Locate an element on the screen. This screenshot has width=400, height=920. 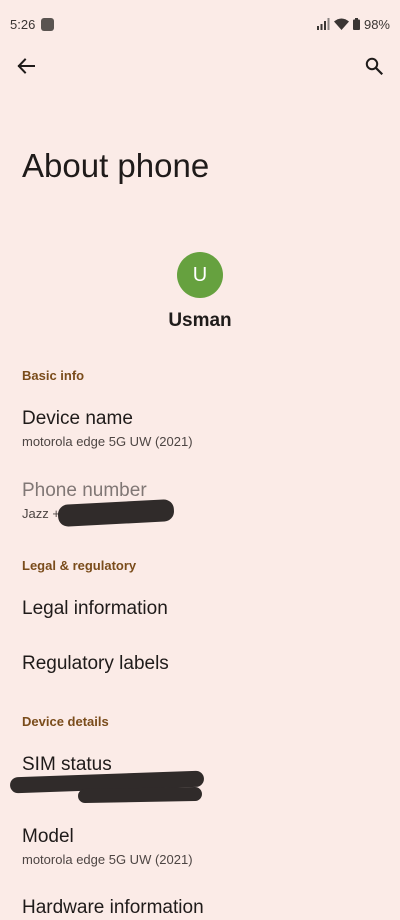
regulatory-labels-item: Regulatory labels is located at coordinates (200, 664).